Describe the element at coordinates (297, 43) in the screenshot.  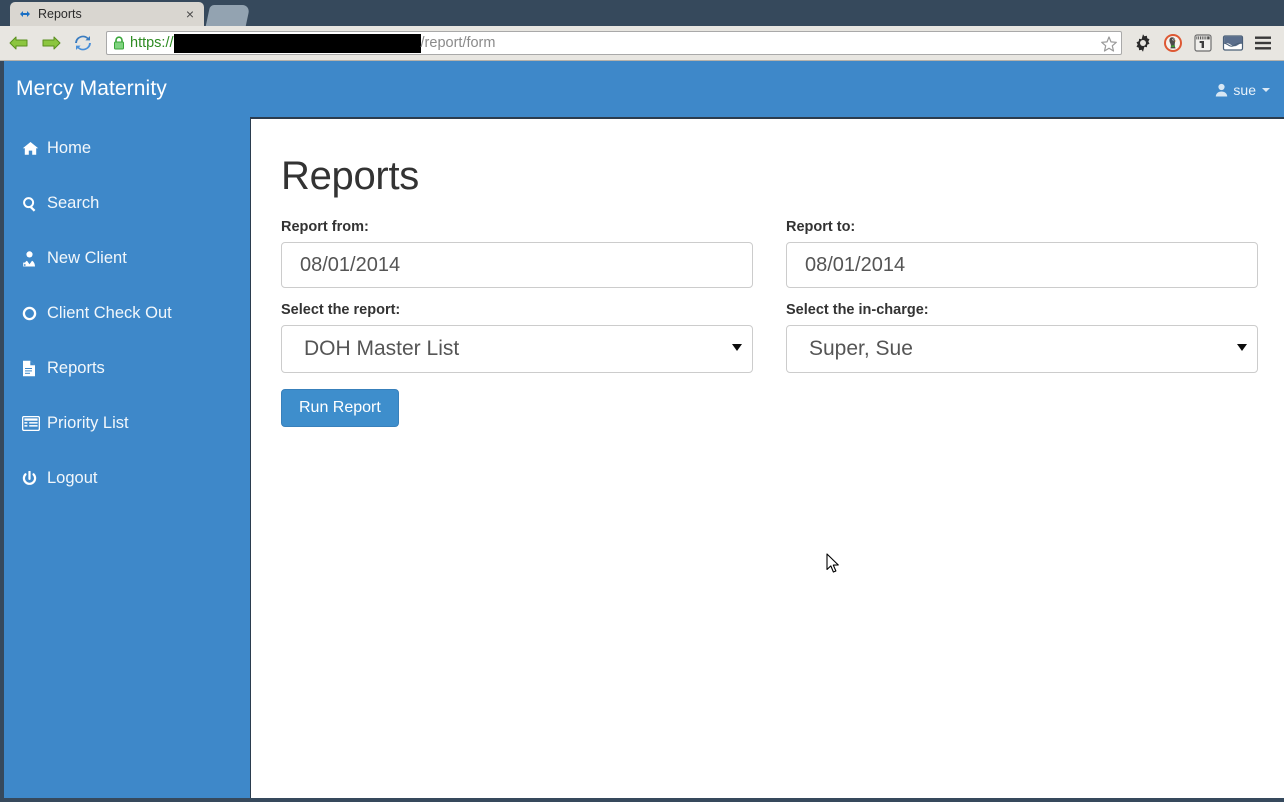
I see `url-host-redacted` at that location.